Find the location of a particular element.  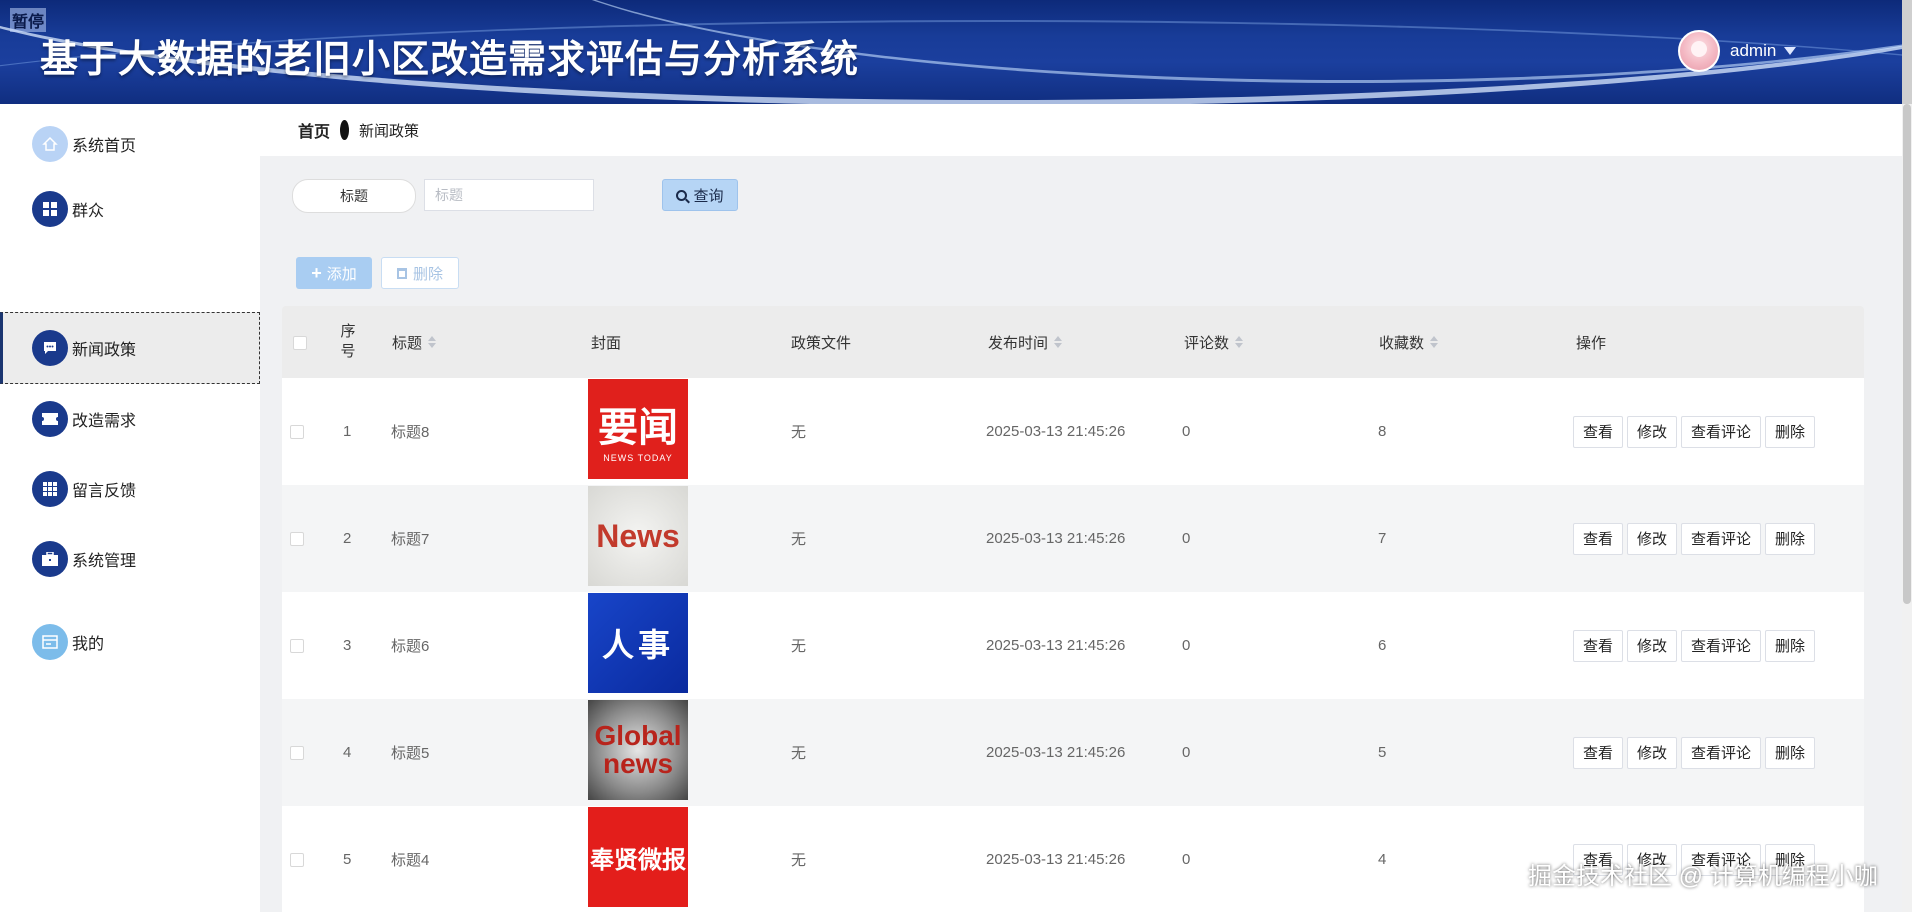

cover-image: Global news is located at coordinates (638, 750).